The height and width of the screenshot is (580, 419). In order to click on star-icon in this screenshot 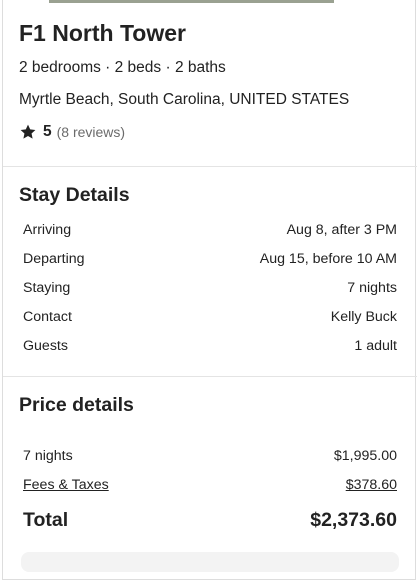, I will do `click(28, 131)`.